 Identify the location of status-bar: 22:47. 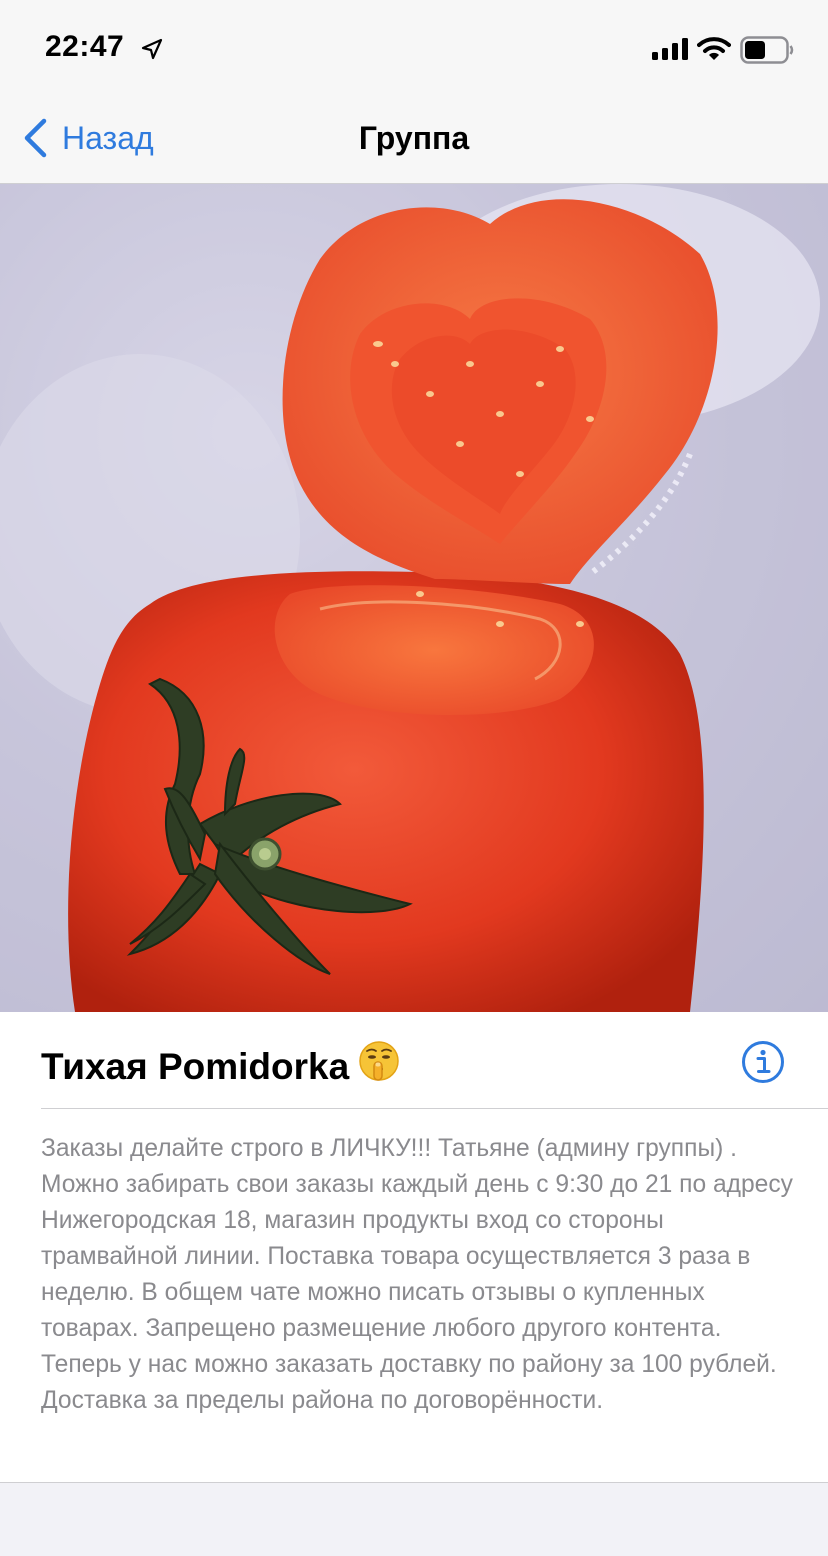
(414, 48).